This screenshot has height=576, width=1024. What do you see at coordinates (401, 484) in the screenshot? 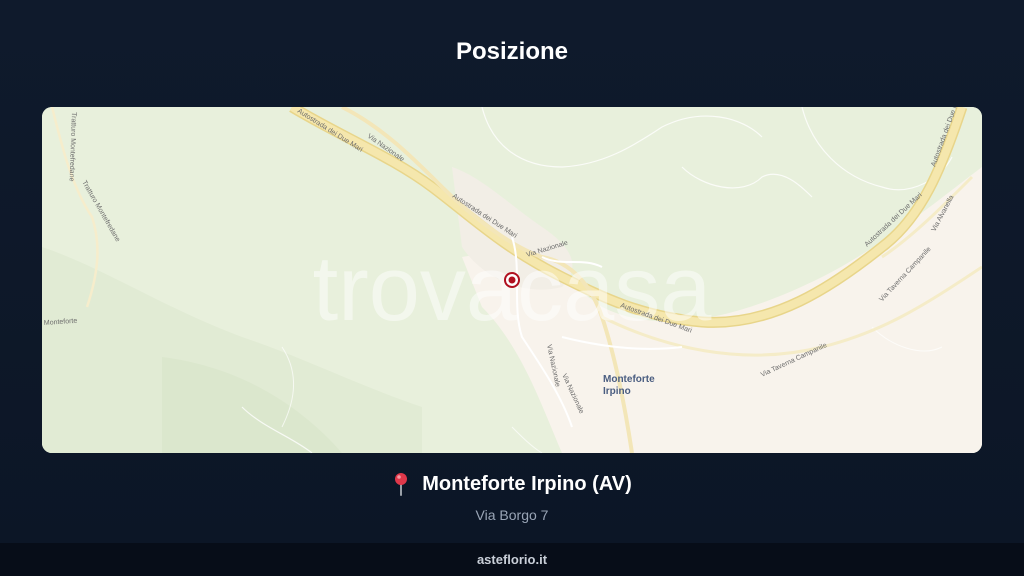
I see `round-pushpin-icon` at bounding box center [401, 484].